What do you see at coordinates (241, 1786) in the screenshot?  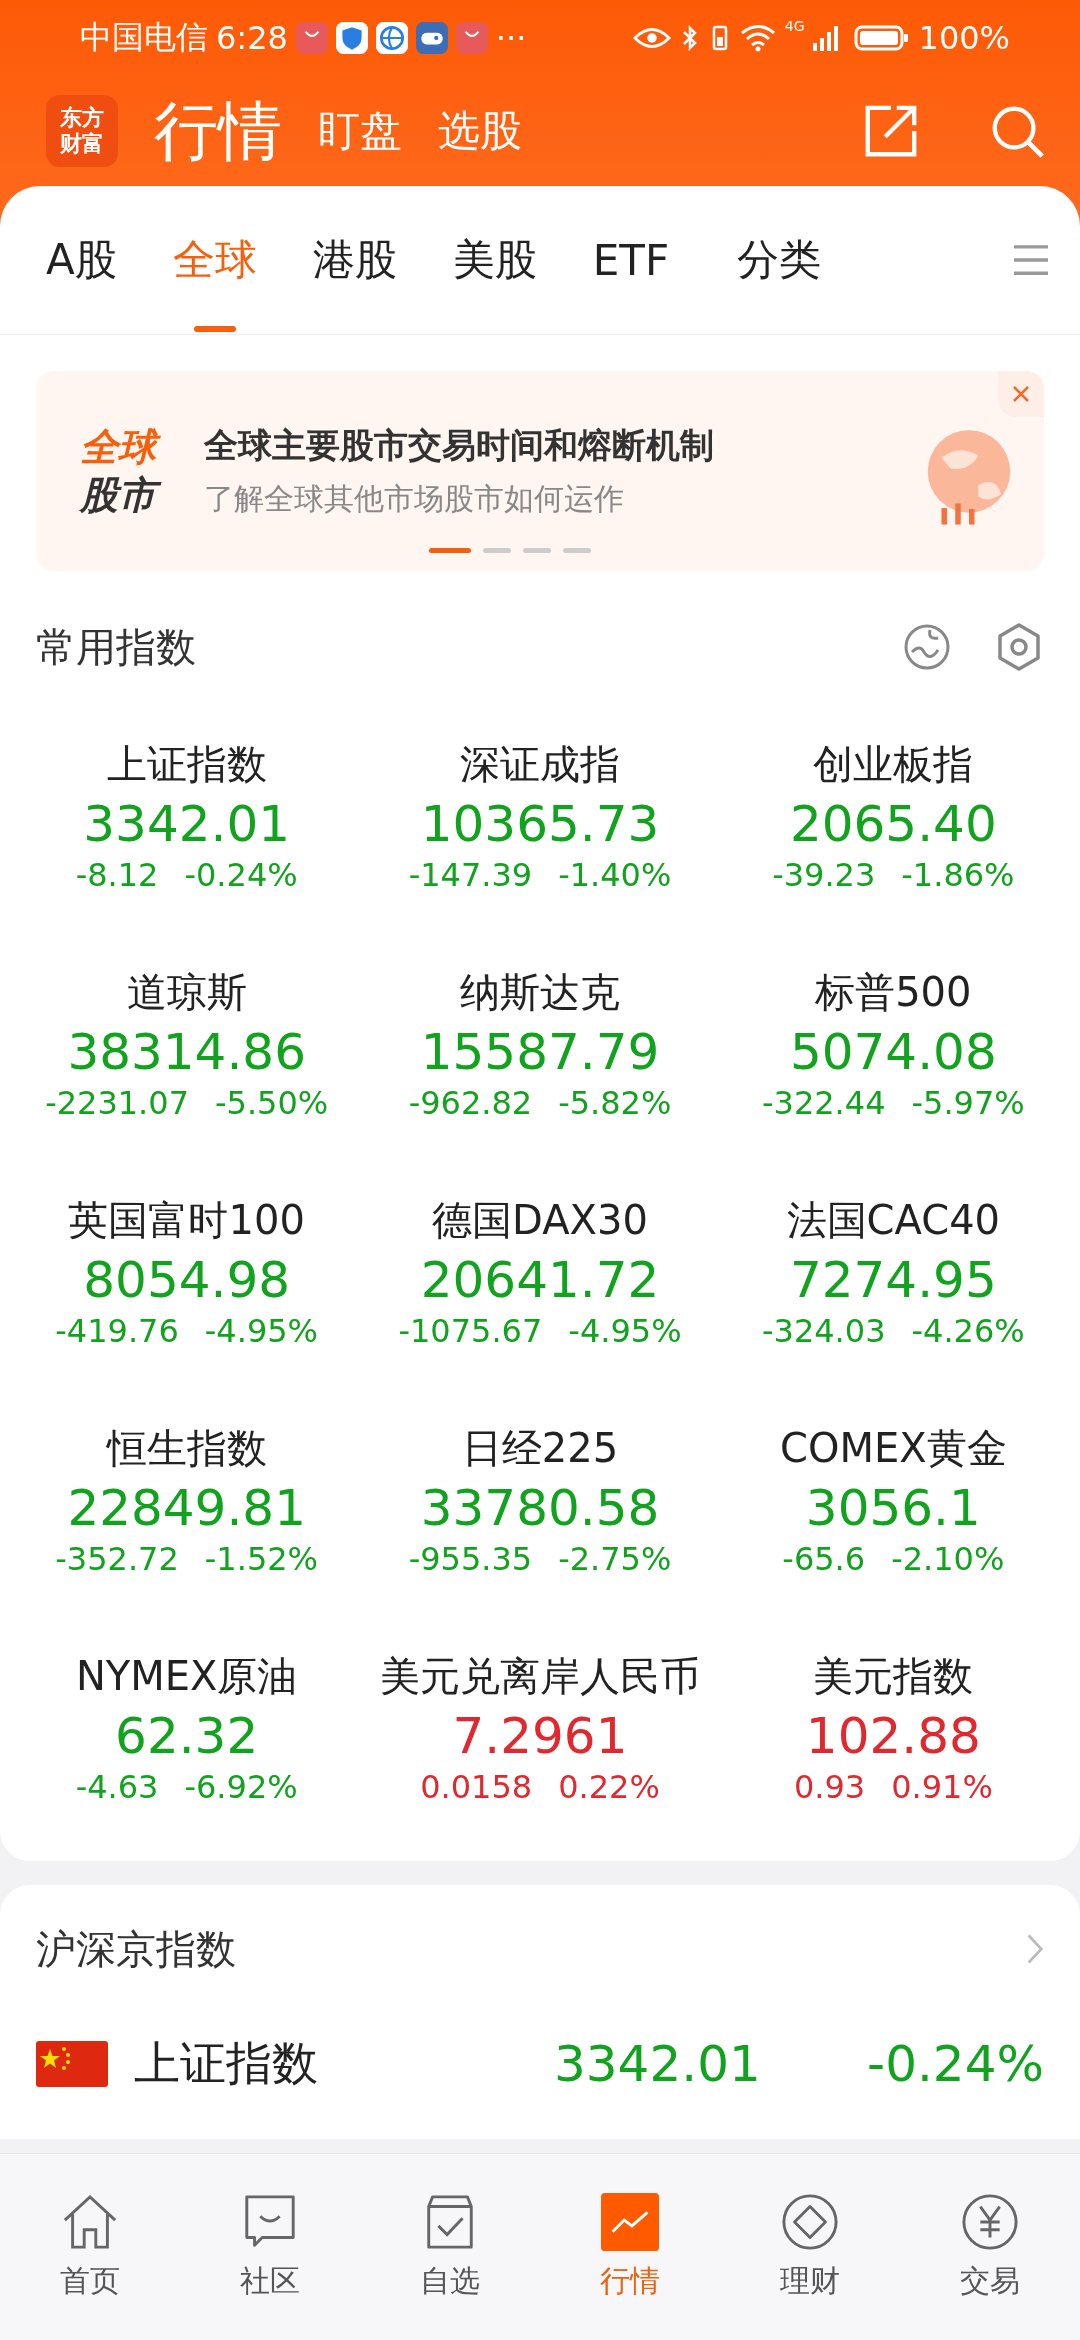 I see `index-percent: -6.92%` at bounding box center [241, 1786].